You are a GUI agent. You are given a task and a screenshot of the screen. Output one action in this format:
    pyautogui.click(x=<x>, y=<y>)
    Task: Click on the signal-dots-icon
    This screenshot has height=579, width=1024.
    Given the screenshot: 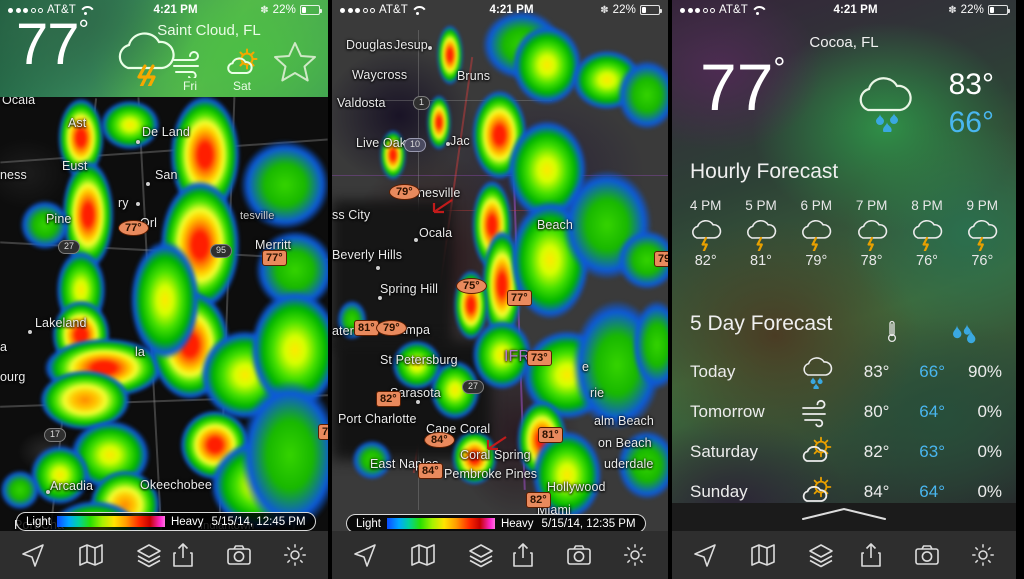 What is the action you would take?
    pyautogui.click(x=357, y=10)
    